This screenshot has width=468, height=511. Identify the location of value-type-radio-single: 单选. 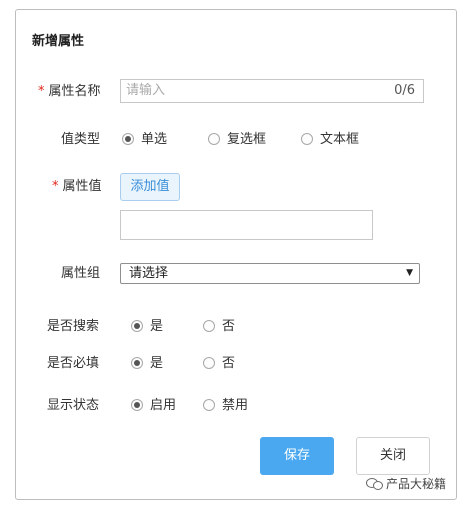
(144, 140).